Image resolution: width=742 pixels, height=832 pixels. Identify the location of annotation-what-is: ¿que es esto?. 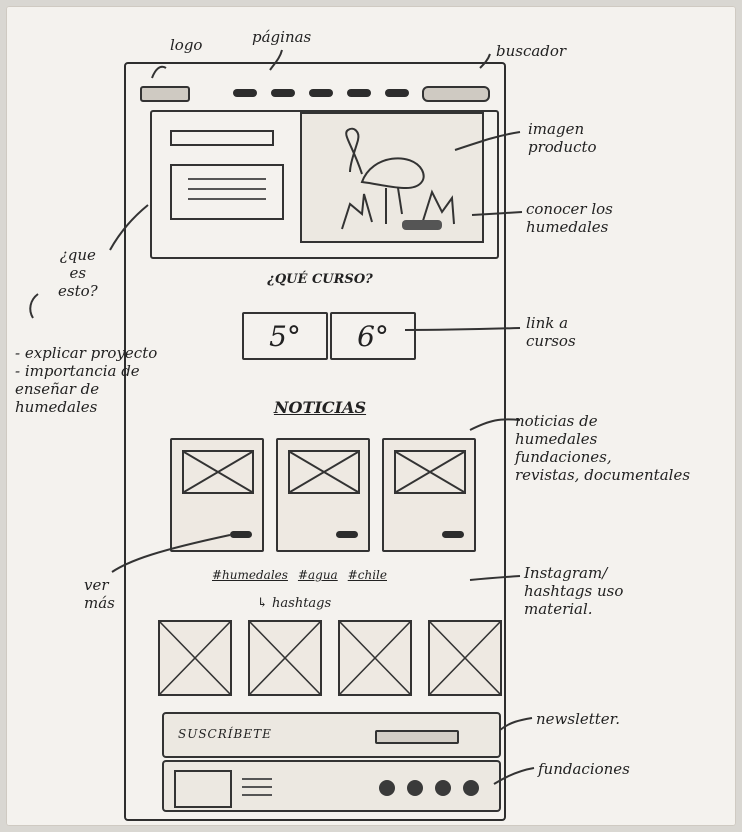
(78, 273).